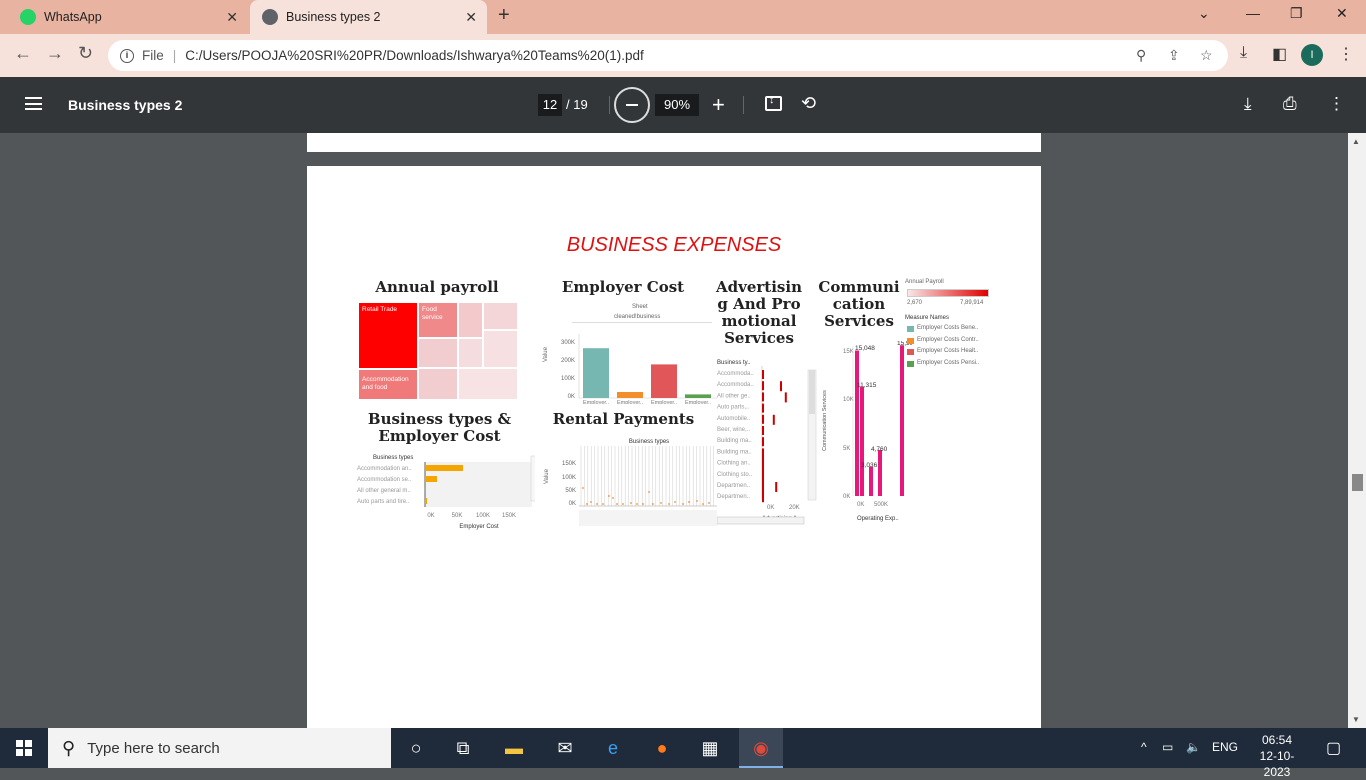 This screenshot has height=780, width=1366. What do you see at coordinates (1346, 54) in the screenshot?
I see `browser-menu-icon: ⋮` at bounding box center [1346, 54].